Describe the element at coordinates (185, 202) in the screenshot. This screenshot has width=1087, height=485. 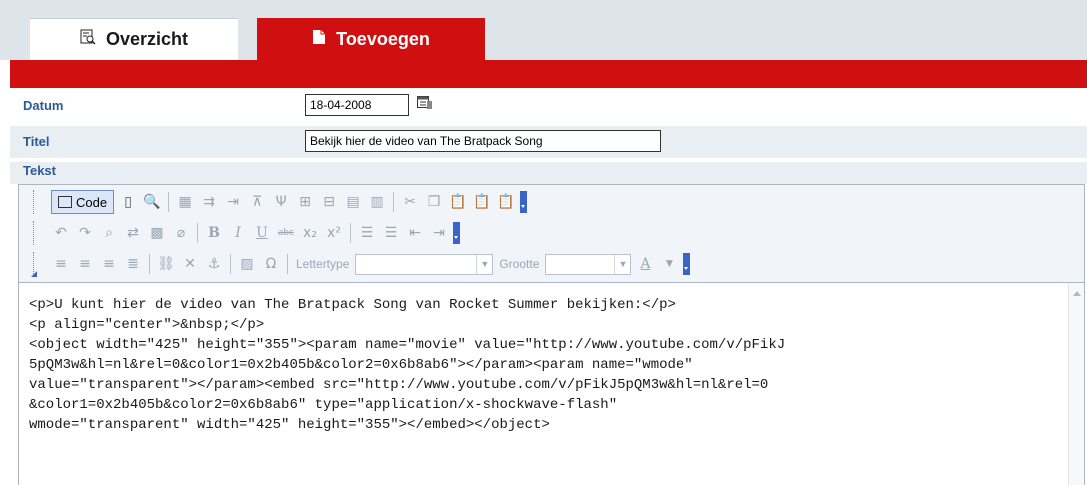
I see `insert-table-icon: ▦` at that location.